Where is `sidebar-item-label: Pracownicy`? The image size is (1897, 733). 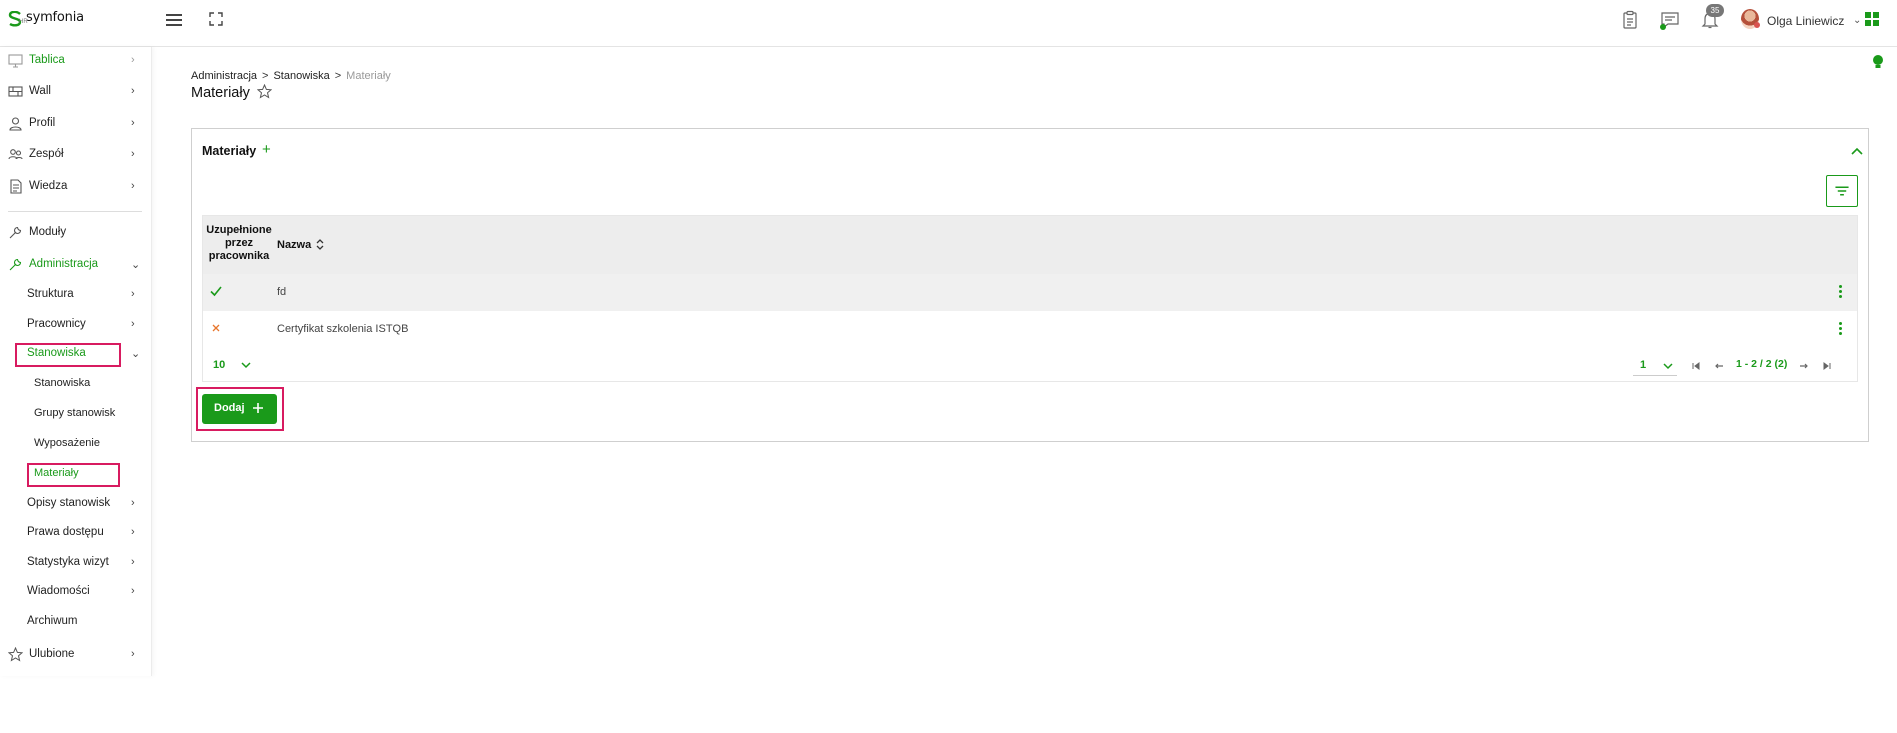 sidebar-item-label: Pracownicy is located at coordinates (56, 324).